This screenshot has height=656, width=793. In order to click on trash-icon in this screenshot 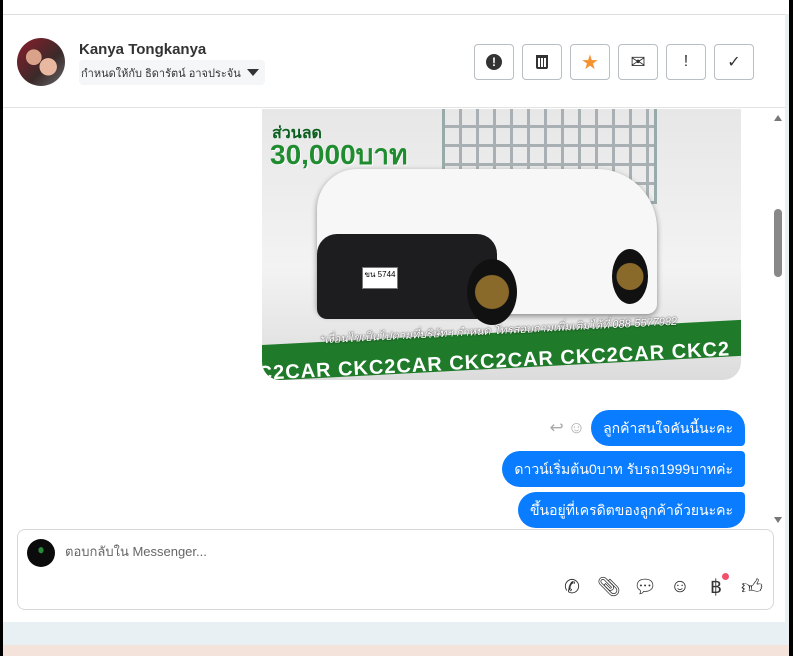, I will do `click(542, 62)`.